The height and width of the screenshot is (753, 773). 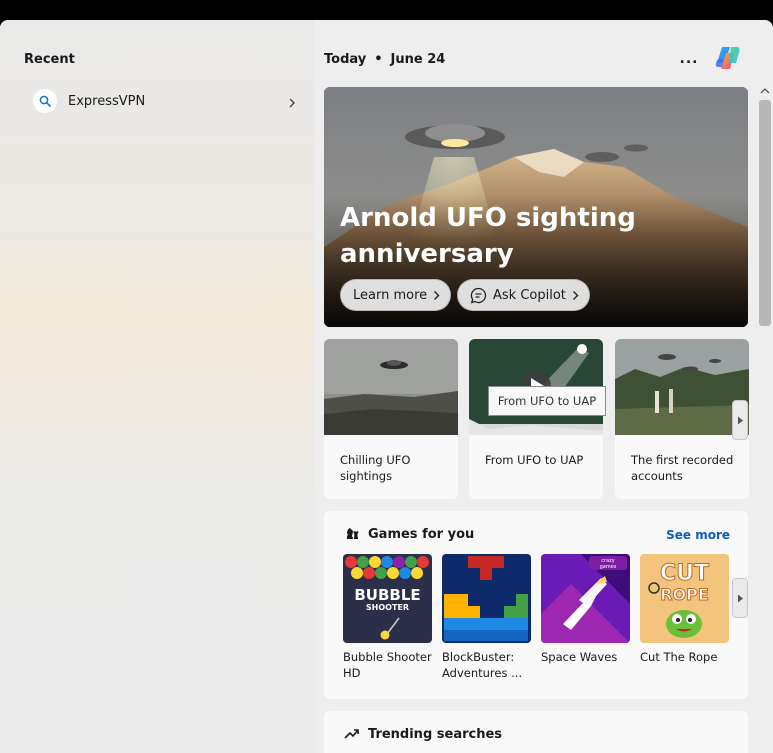 What do you see at coordinates (547, 401) in the screenshot?
I see `tooltip: From UFO to UAP` at bounding box center [547, 401].